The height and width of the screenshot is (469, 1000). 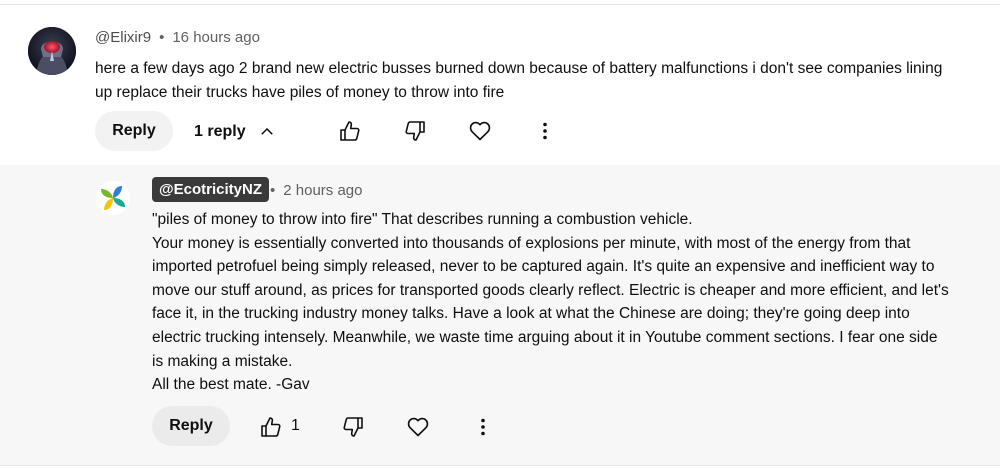 I want to click on reply-heart-button, so click(x=418, y=427).